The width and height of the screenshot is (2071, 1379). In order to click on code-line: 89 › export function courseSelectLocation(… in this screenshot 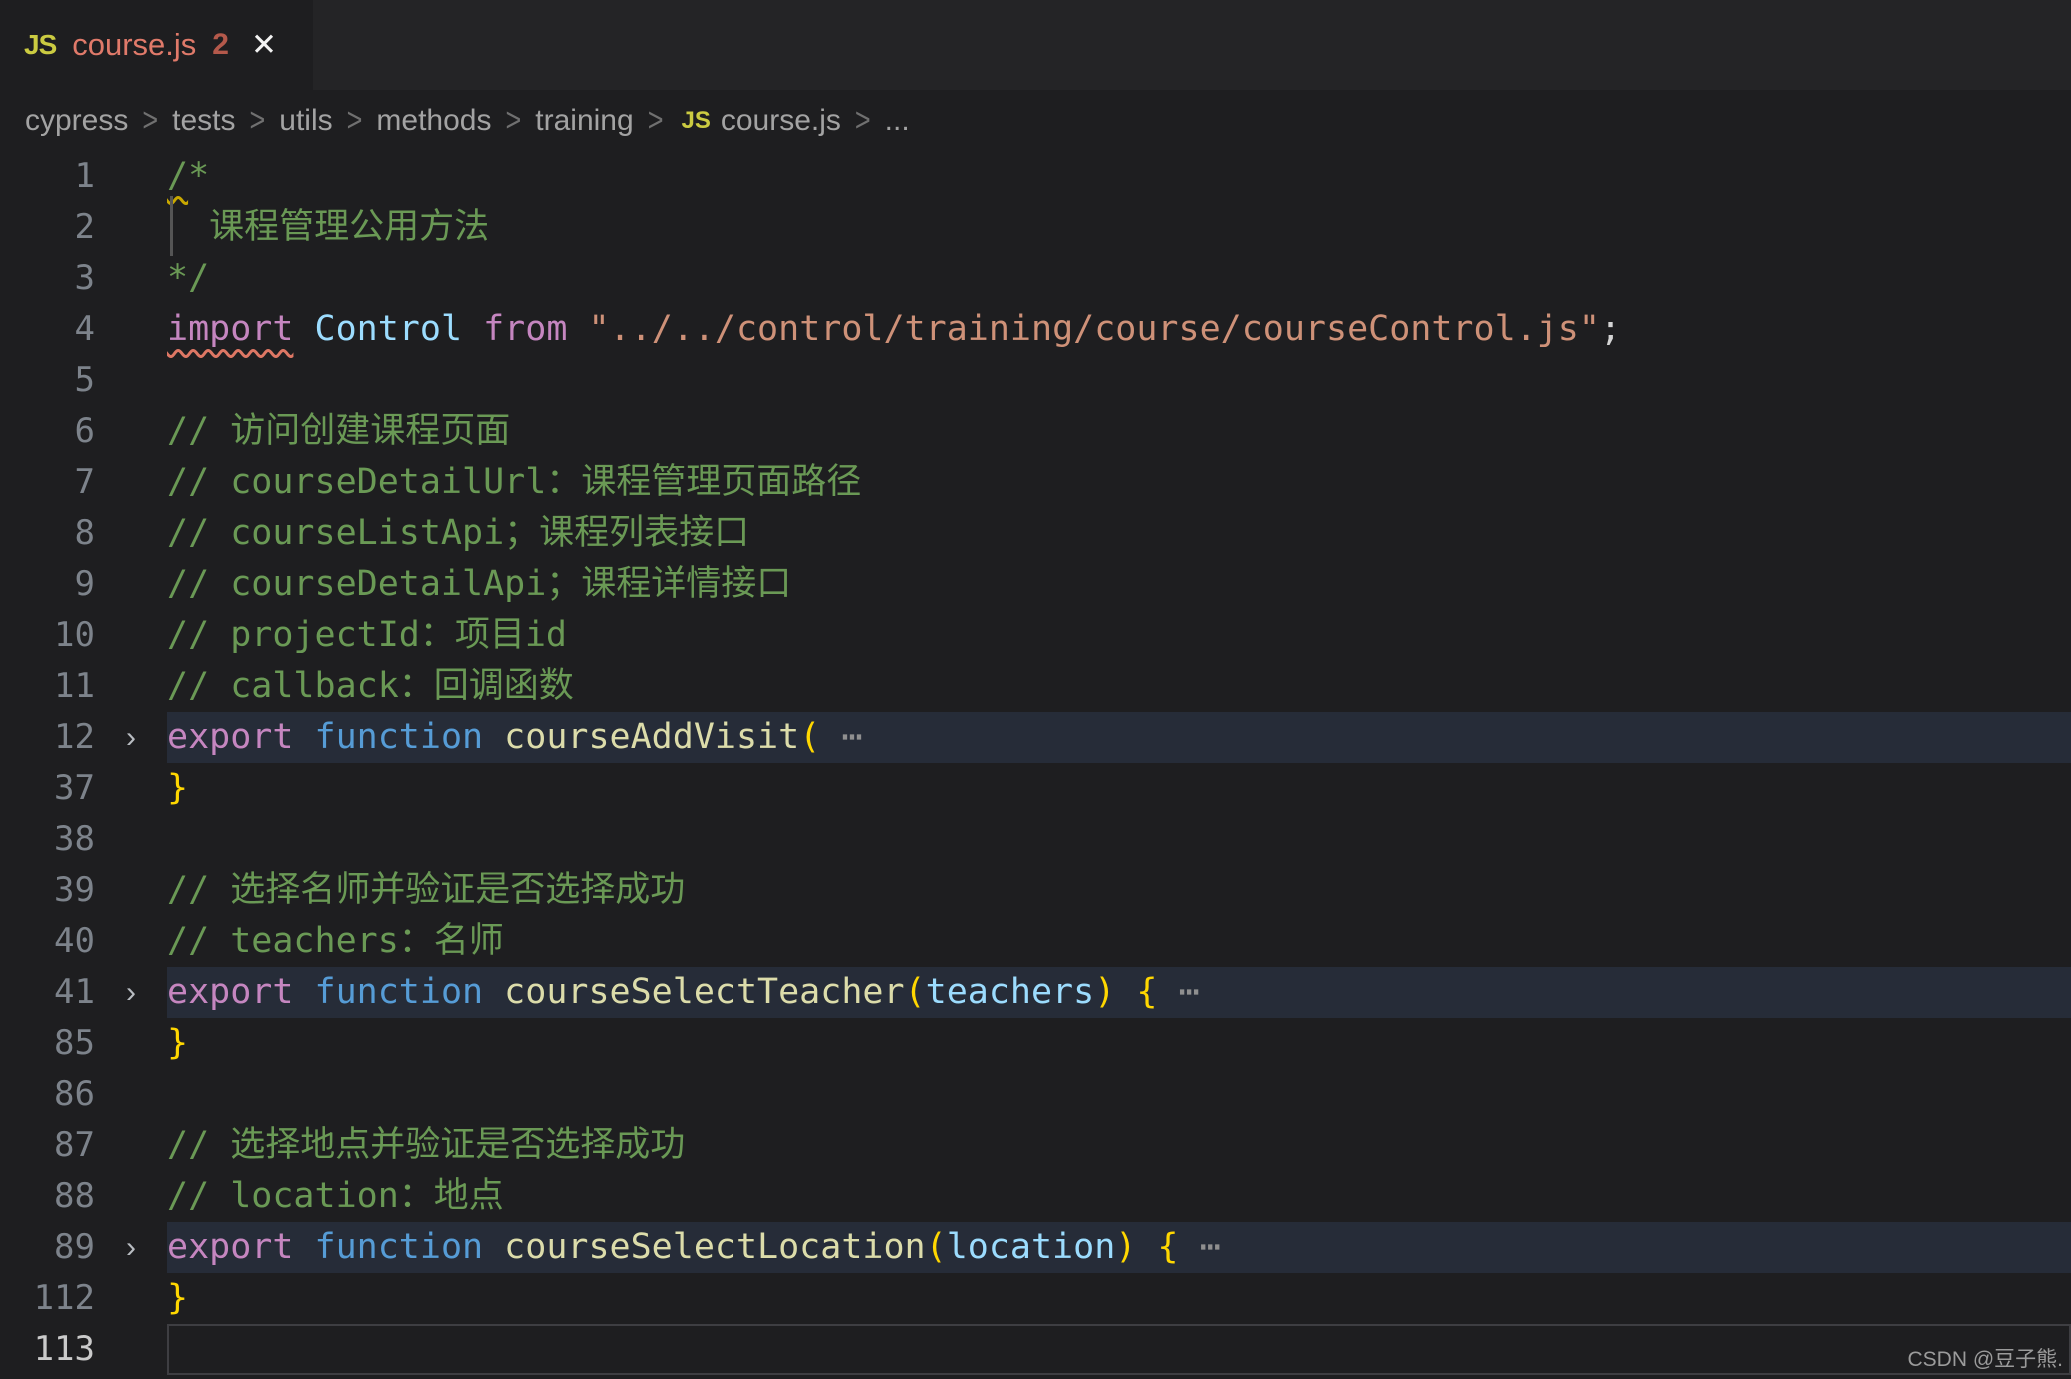, I will do `click(1035, 1247)`.